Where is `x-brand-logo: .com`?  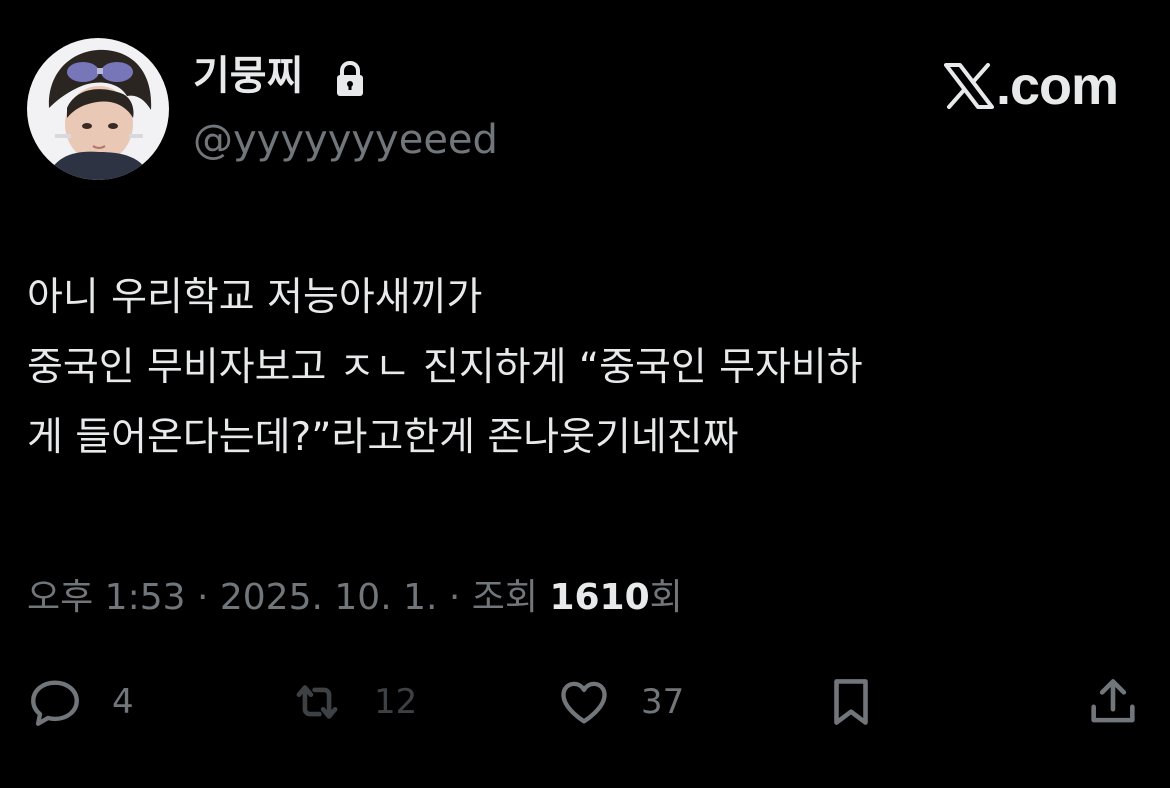 x-brand-logo: .com is located at coordinates (1031, 86).